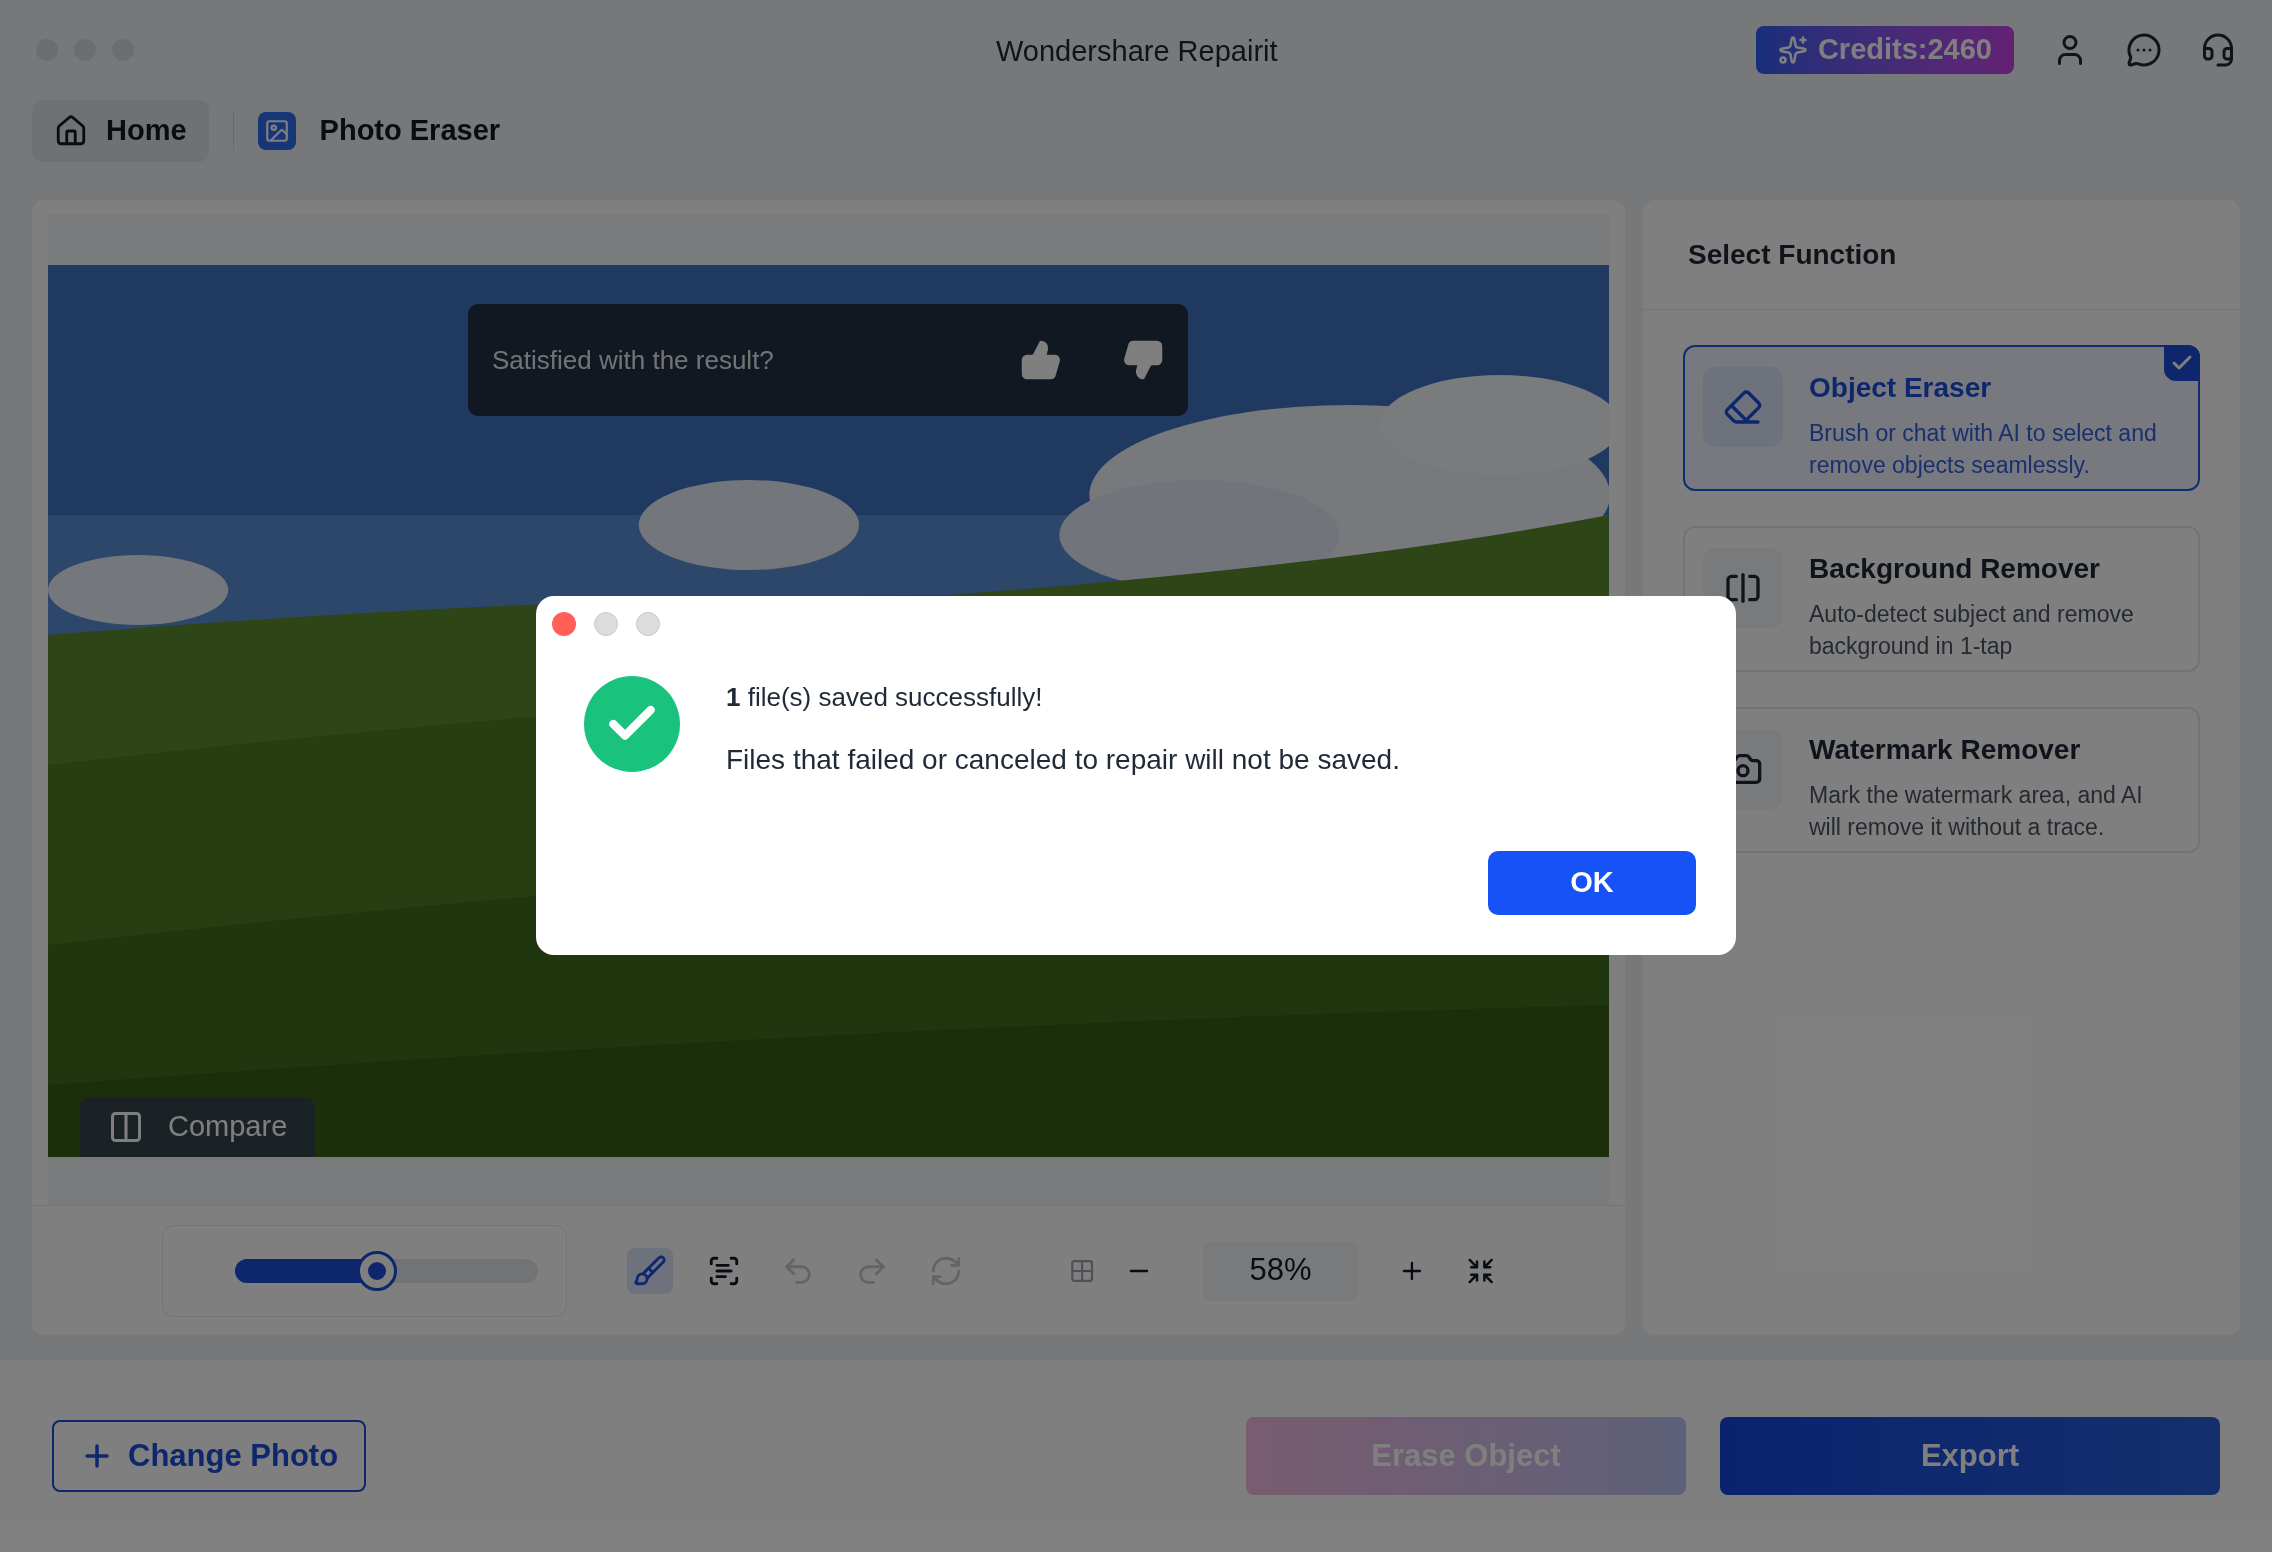 This screenshot has width=2272, height=1552. What do you see at coordinates (2218, 50) in the screenshot?
I see `support-icon` at bounding box center [2218, 50].